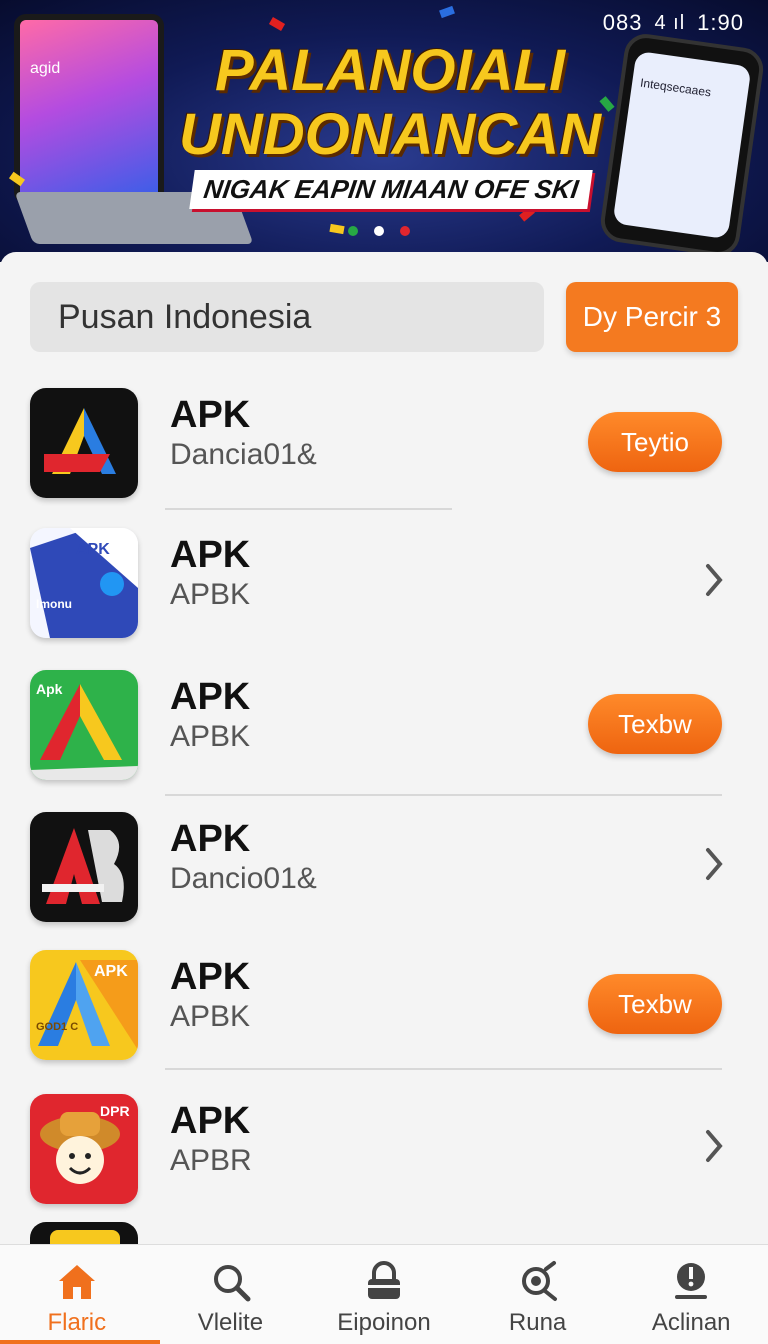 The image size is (768, 1344). Describe the element at coordinates (652, 317) in the screenshot. I see `filter-button: Dy Percir 3` at that location.